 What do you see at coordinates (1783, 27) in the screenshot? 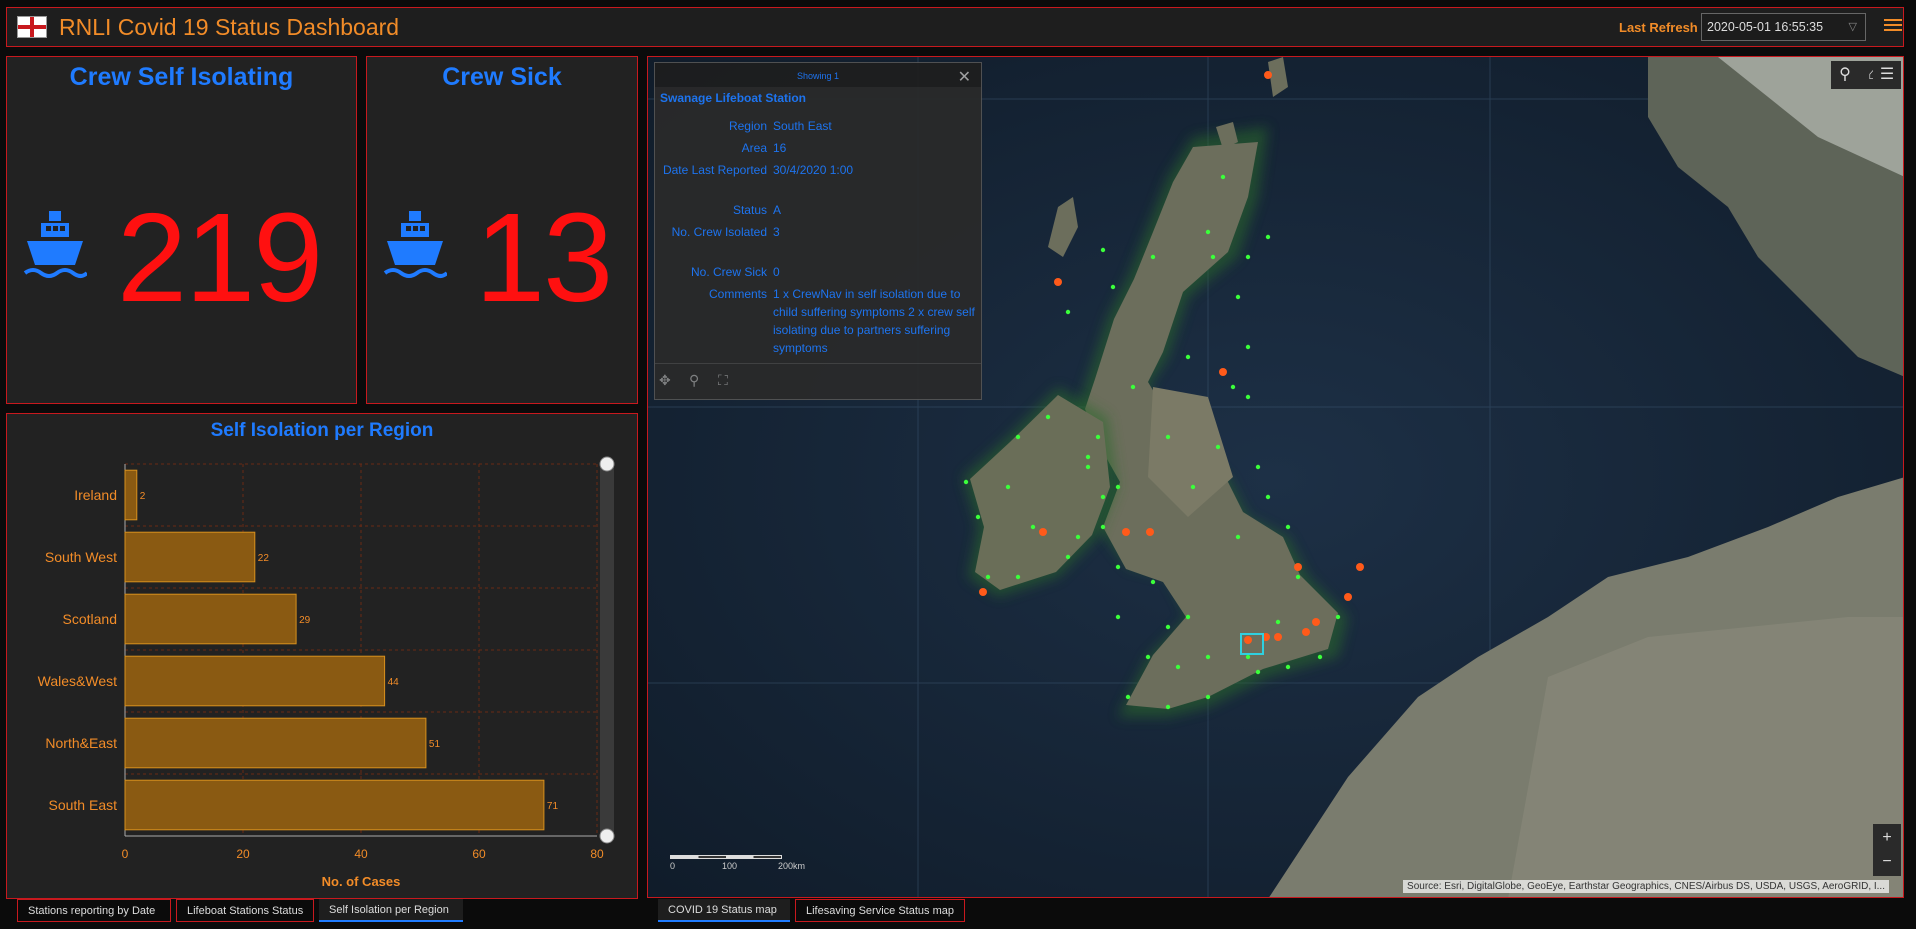
I see `last-refresh-select: 2020-05-01 16:55:35 ▽` at bounding box center [1783, 27].